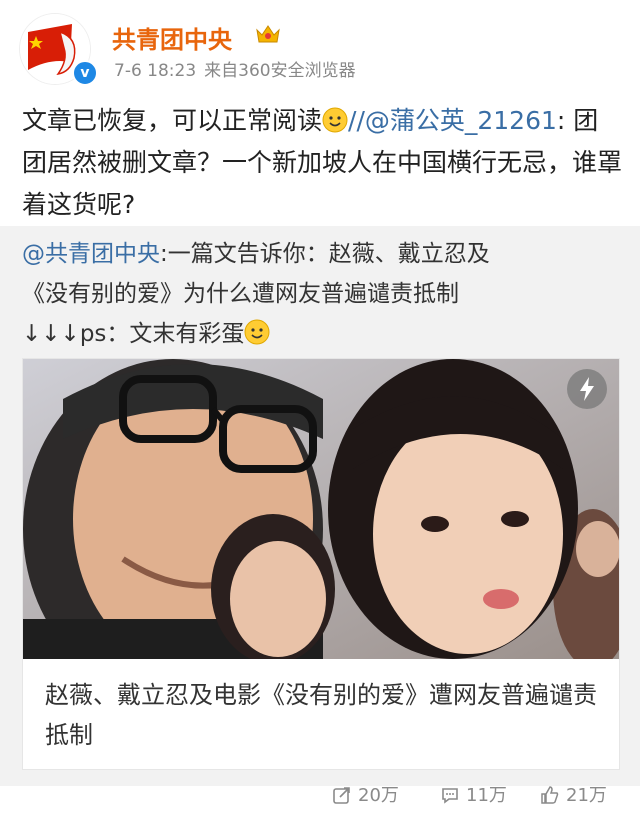  Describe the element at coordinates (378, 795) in the screenshot. I see `repost-count: 20万` at that location.